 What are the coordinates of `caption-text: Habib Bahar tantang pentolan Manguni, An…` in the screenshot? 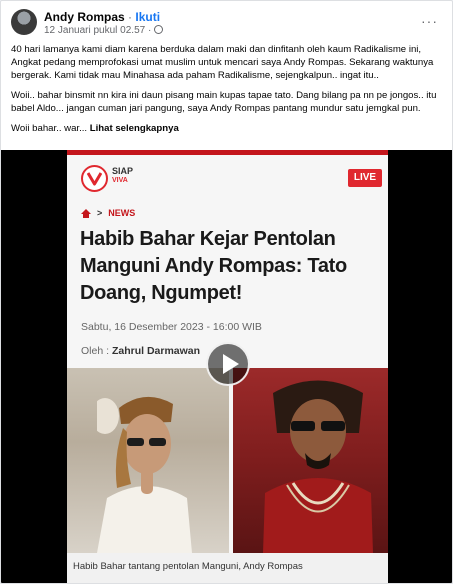 It's located at (188, 566).